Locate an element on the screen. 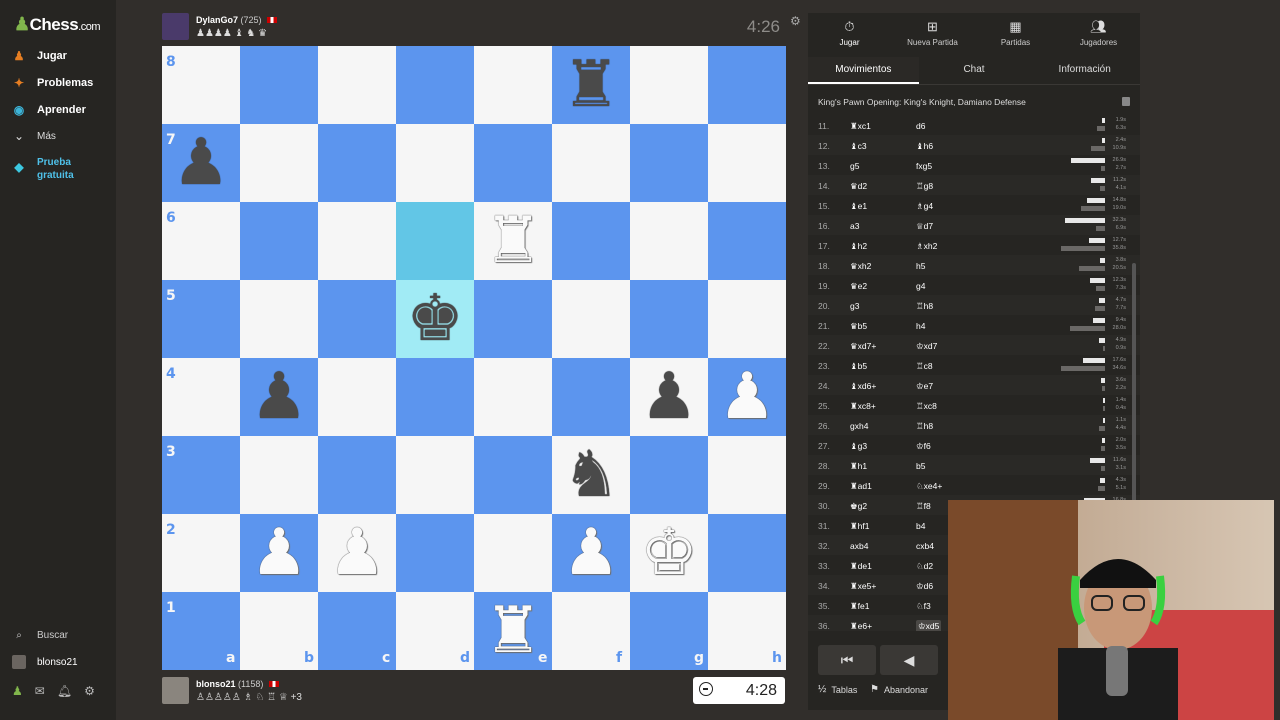 This screenshot has height=720, width=1280. square-e2 is located at coordinates (513, 553).